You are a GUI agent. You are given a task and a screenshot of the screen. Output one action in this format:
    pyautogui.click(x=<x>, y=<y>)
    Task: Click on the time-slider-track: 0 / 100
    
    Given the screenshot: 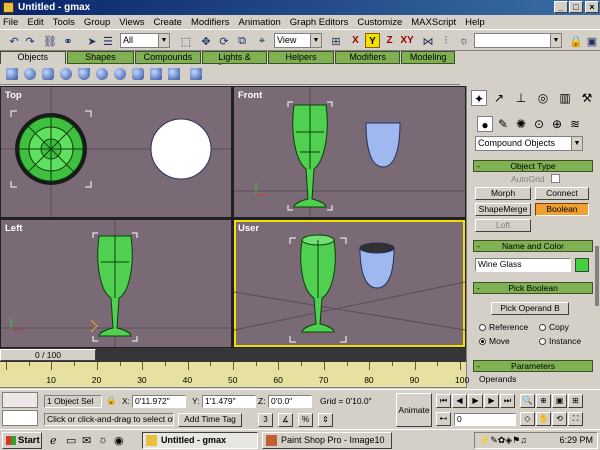 What is the action you would take?
    pyautogui.click(x=233, y=355)
    